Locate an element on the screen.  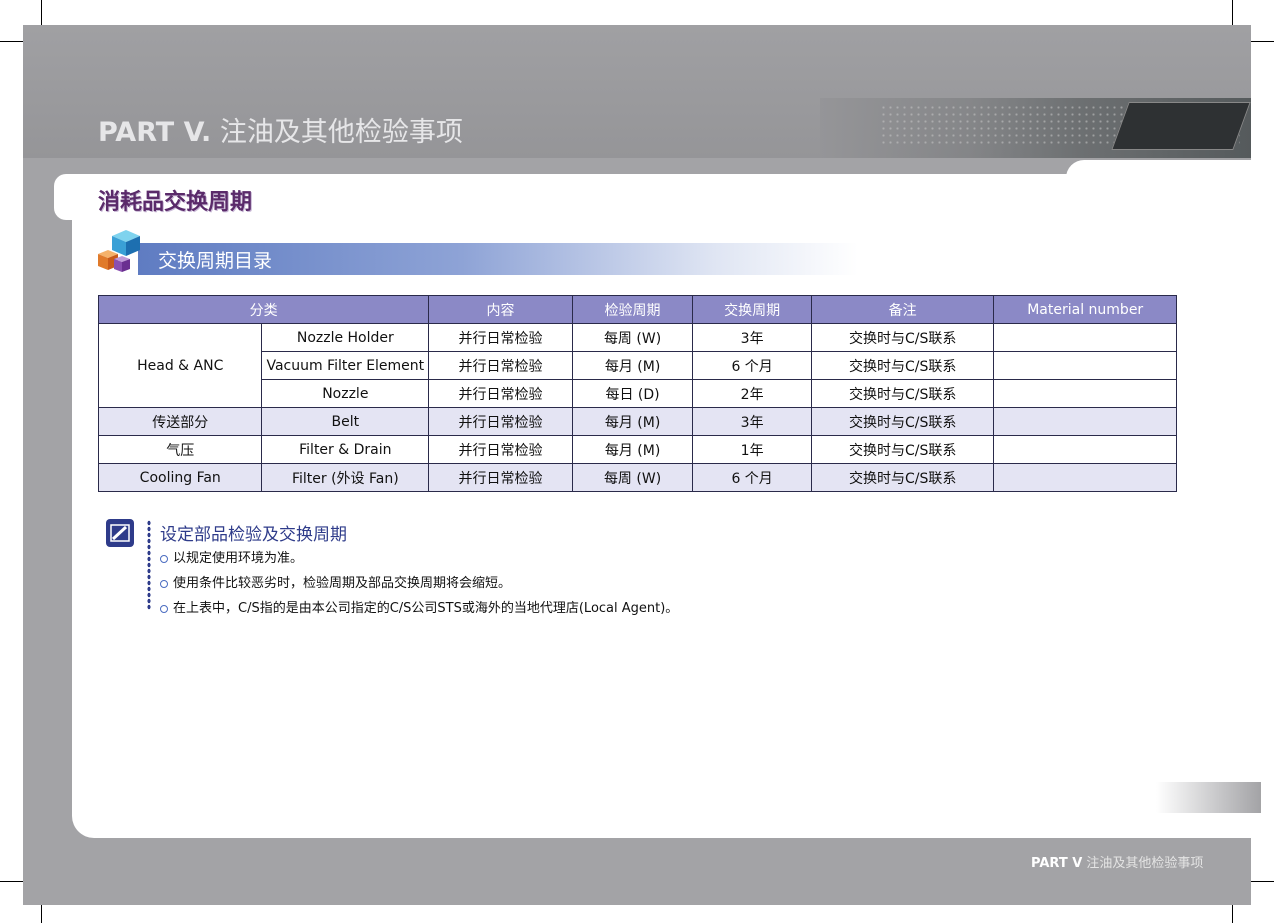
item-cell: Vacuum Filter Element is located at coordinates (345, 365).